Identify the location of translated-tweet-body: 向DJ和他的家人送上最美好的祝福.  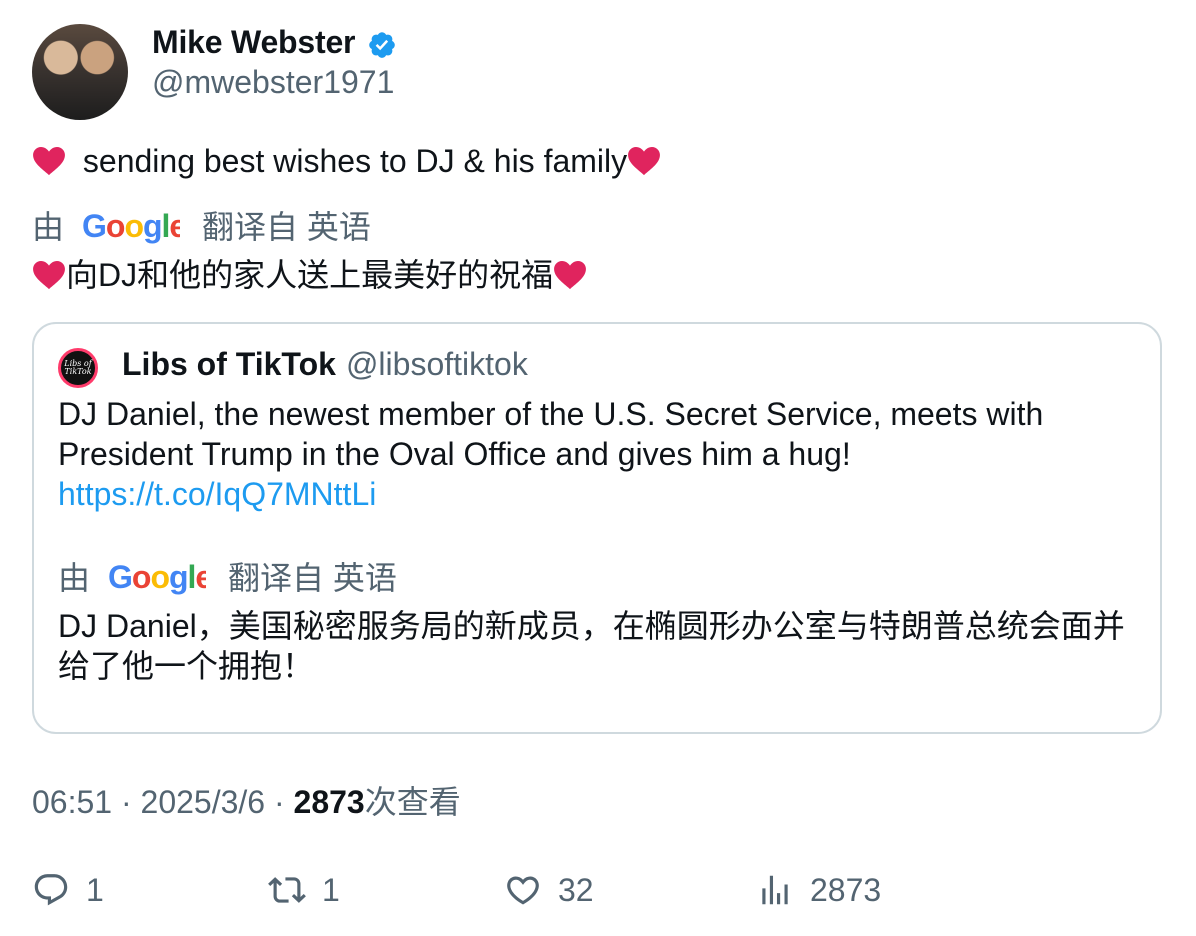
(310, 275).